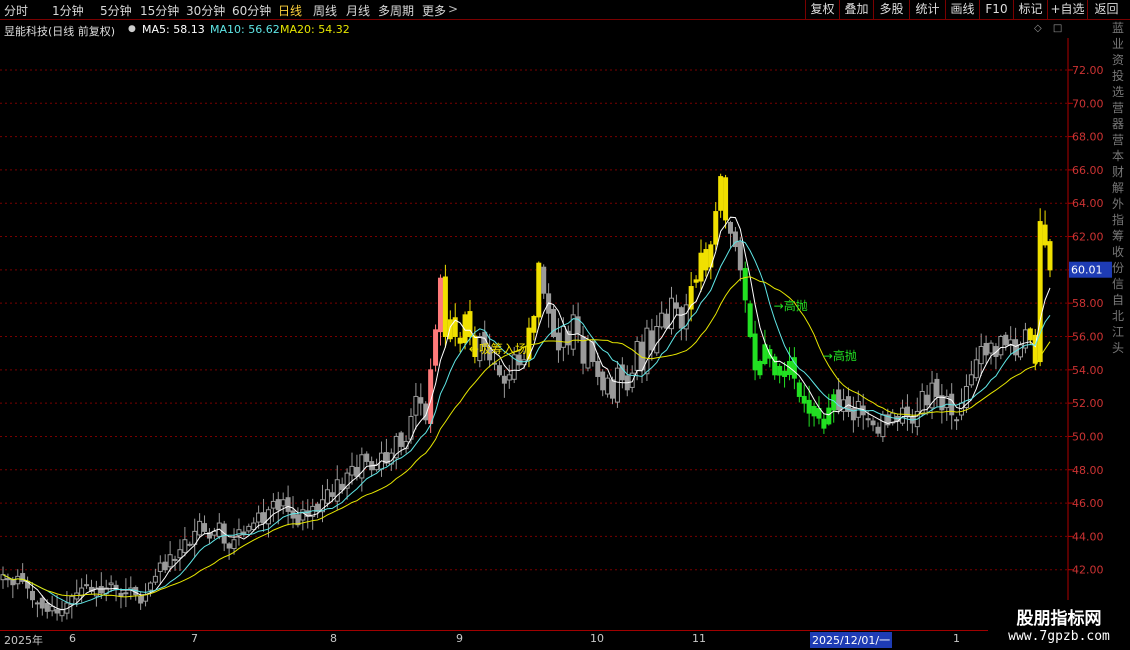  I want to click on period-tab-multi: 多周期, so click(396, 10).